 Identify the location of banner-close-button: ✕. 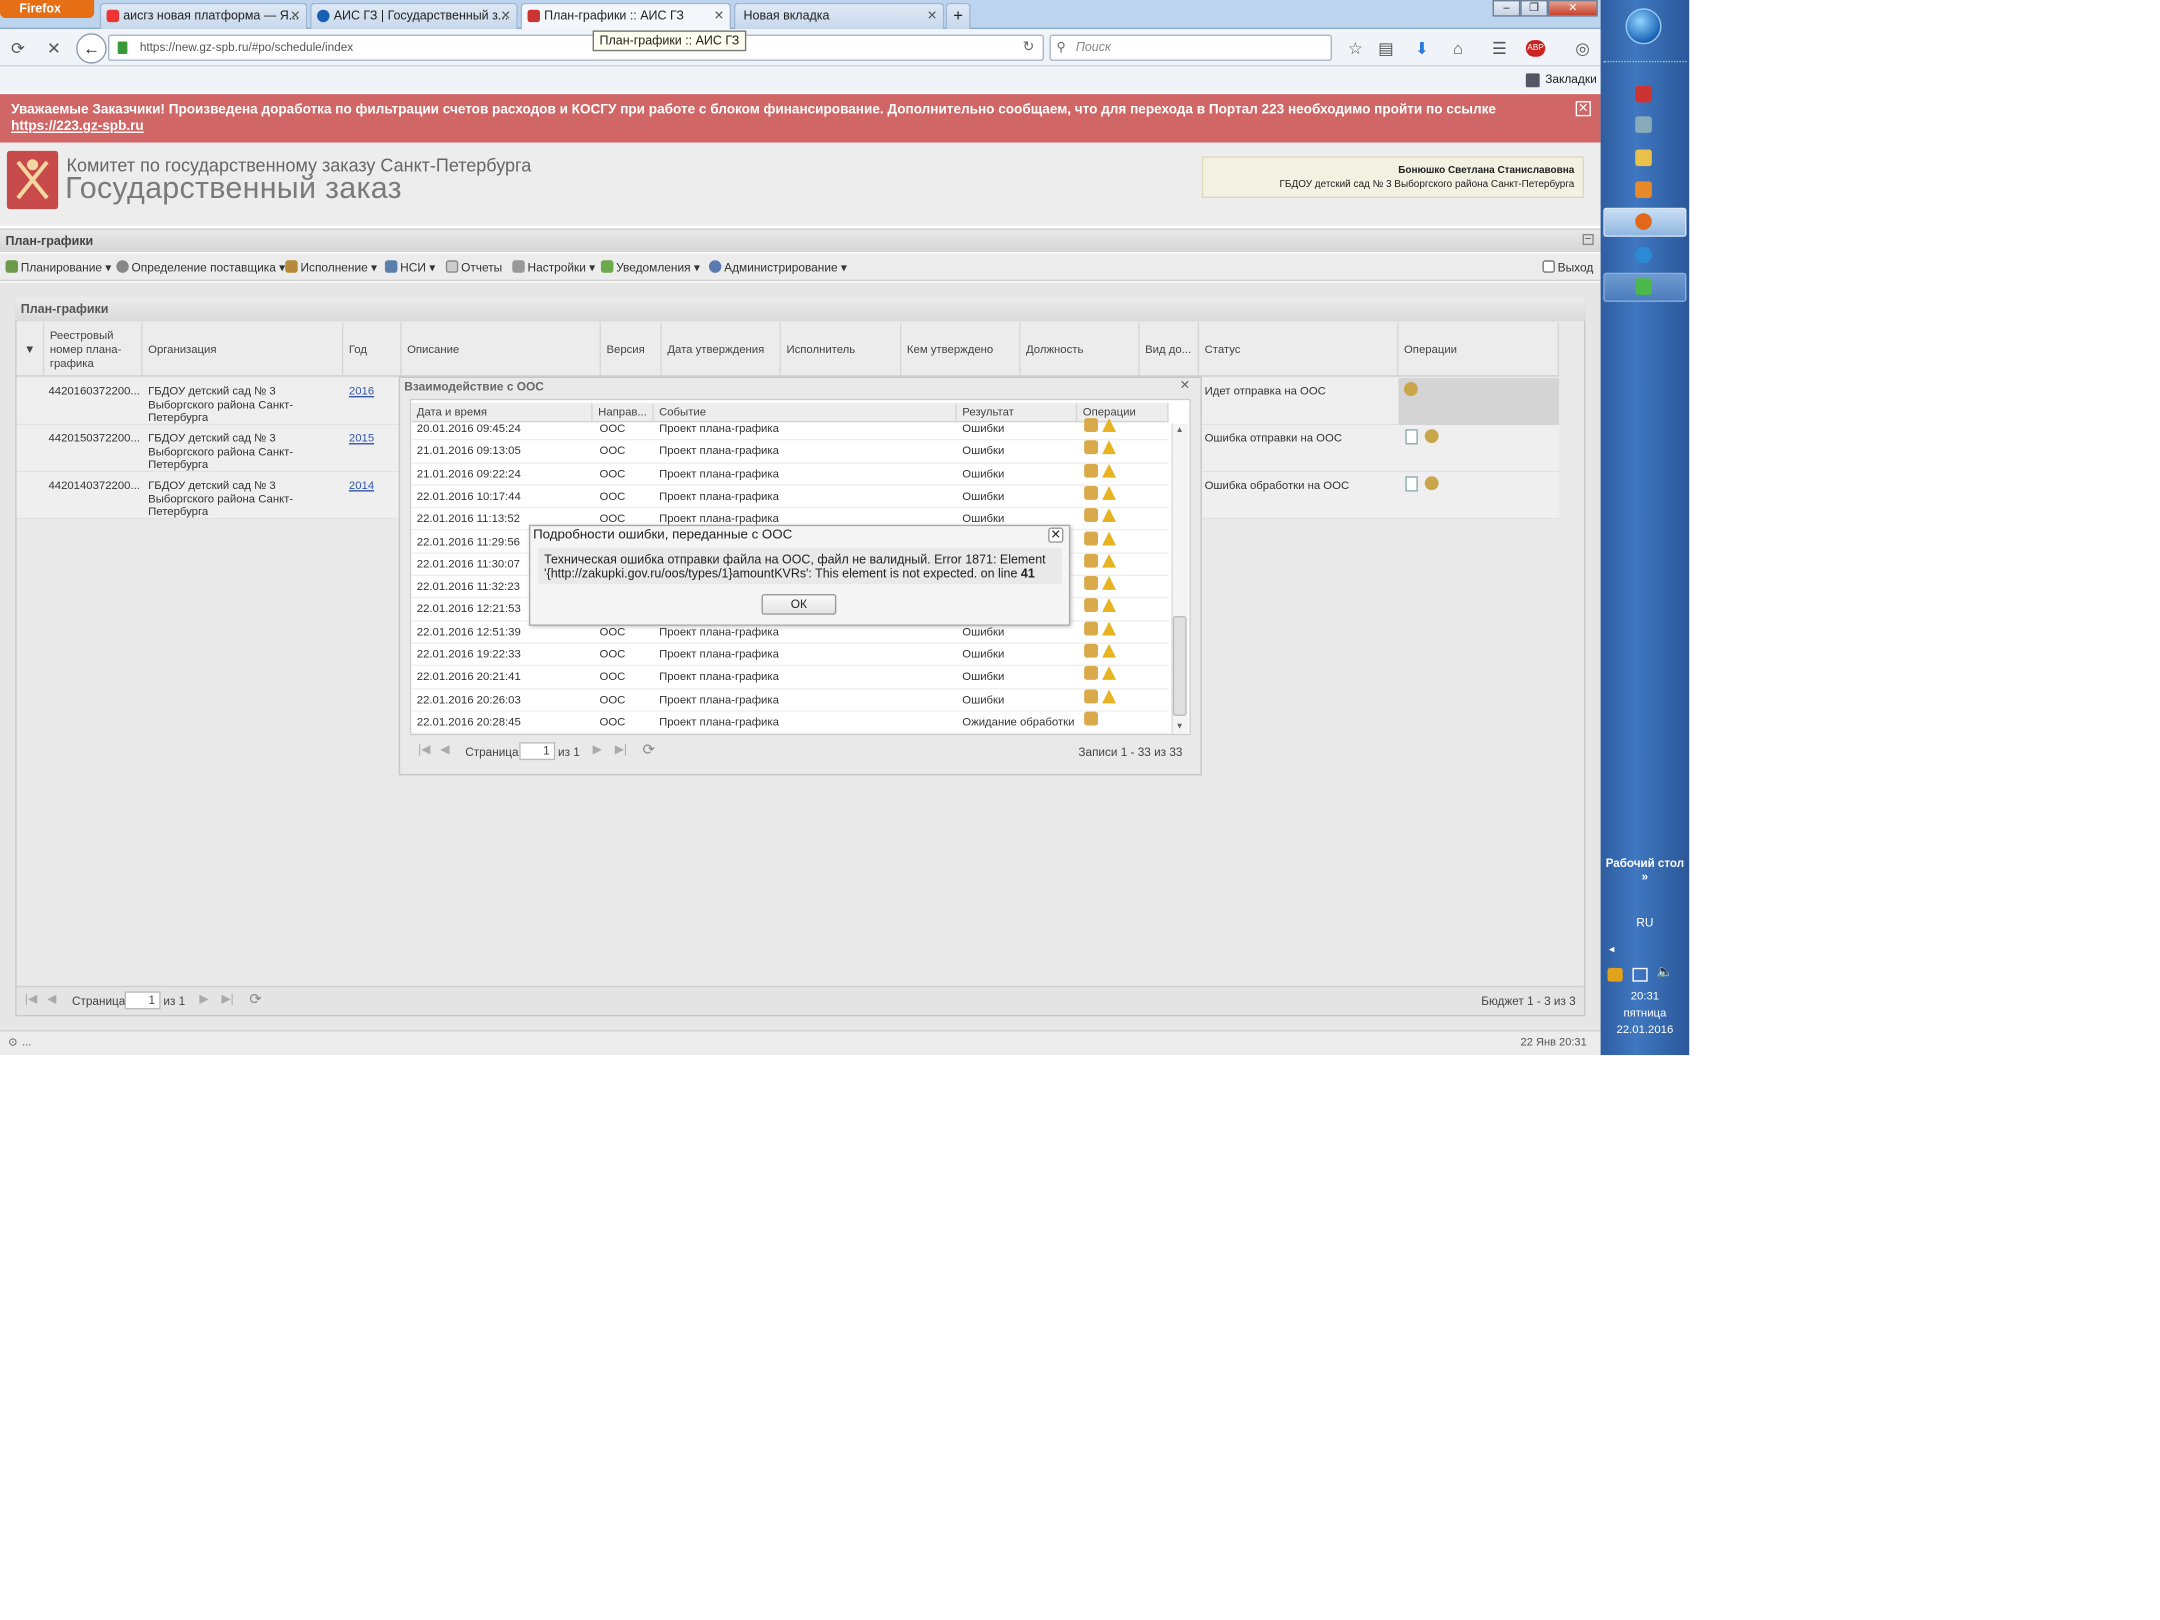
(1583, 109).